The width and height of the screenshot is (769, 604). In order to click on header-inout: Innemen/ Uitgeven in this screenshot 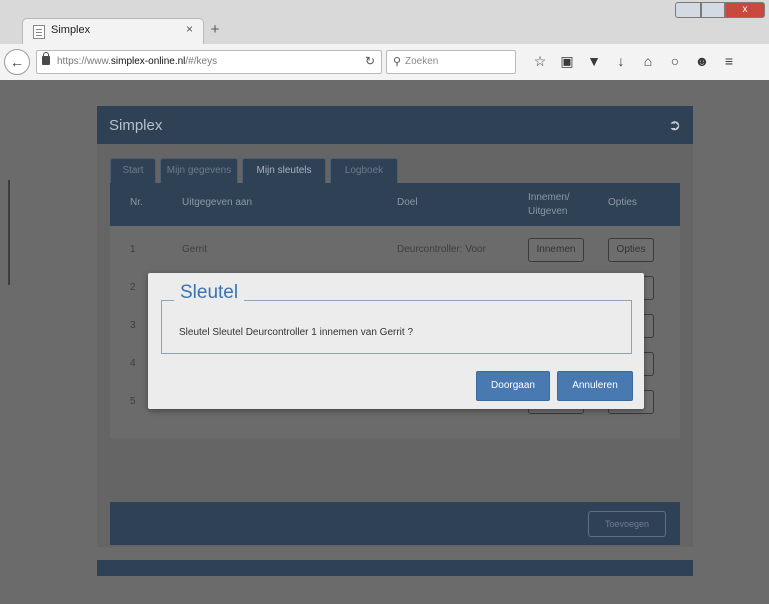, I will do `click(549, 204)`.